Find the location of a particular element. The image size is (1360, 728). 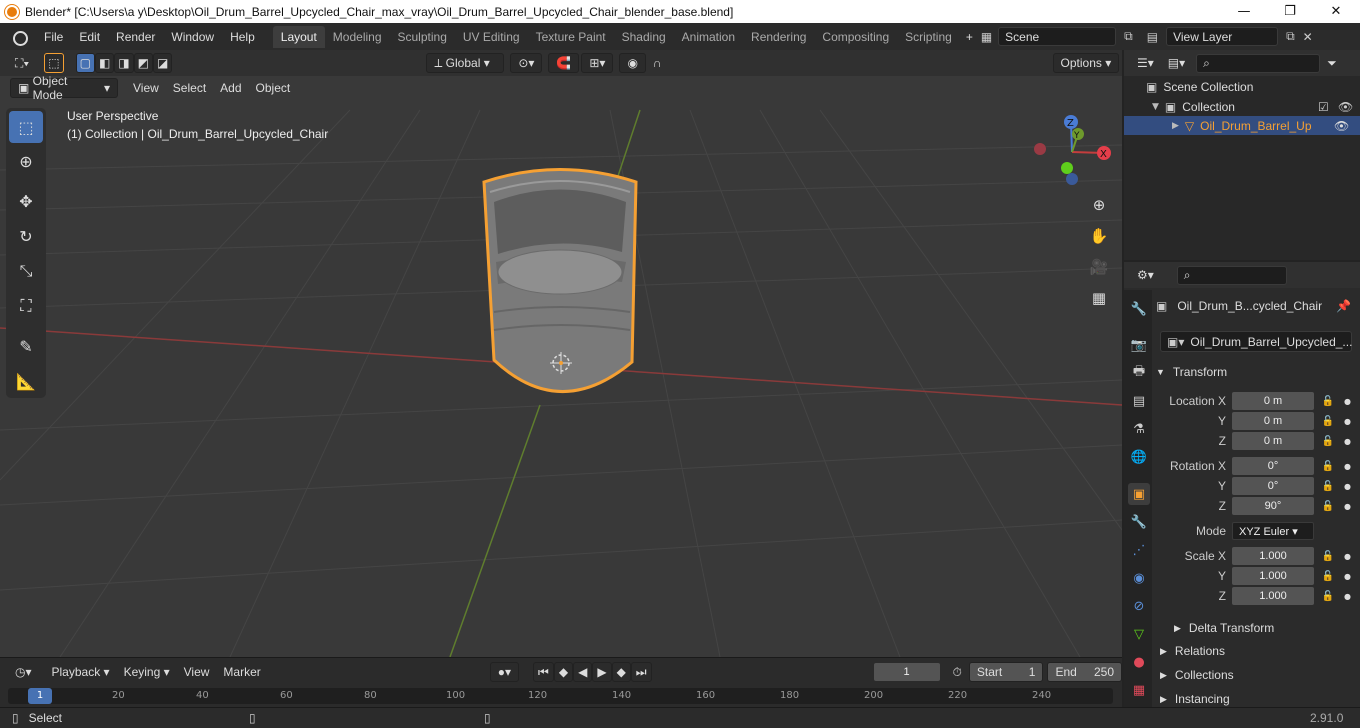

menu-object: Object is located at coordinates (273, 88).